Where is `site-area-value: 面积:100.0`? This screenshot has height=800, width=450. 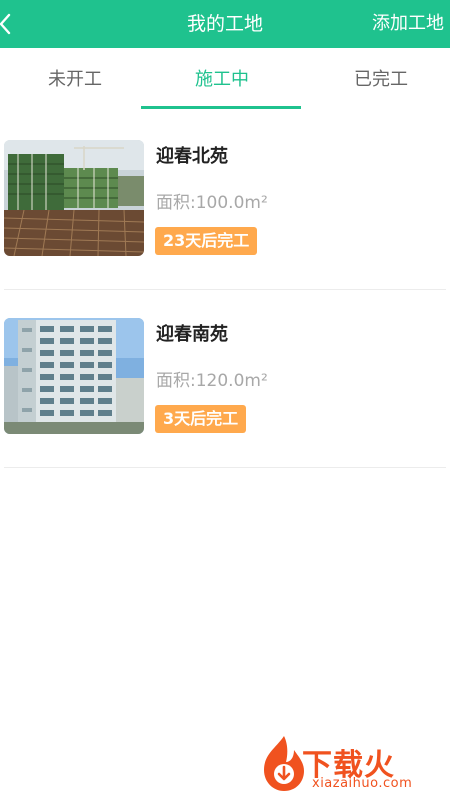
site-area-value: 面积:100.0 is located at coordinates (200, 203).